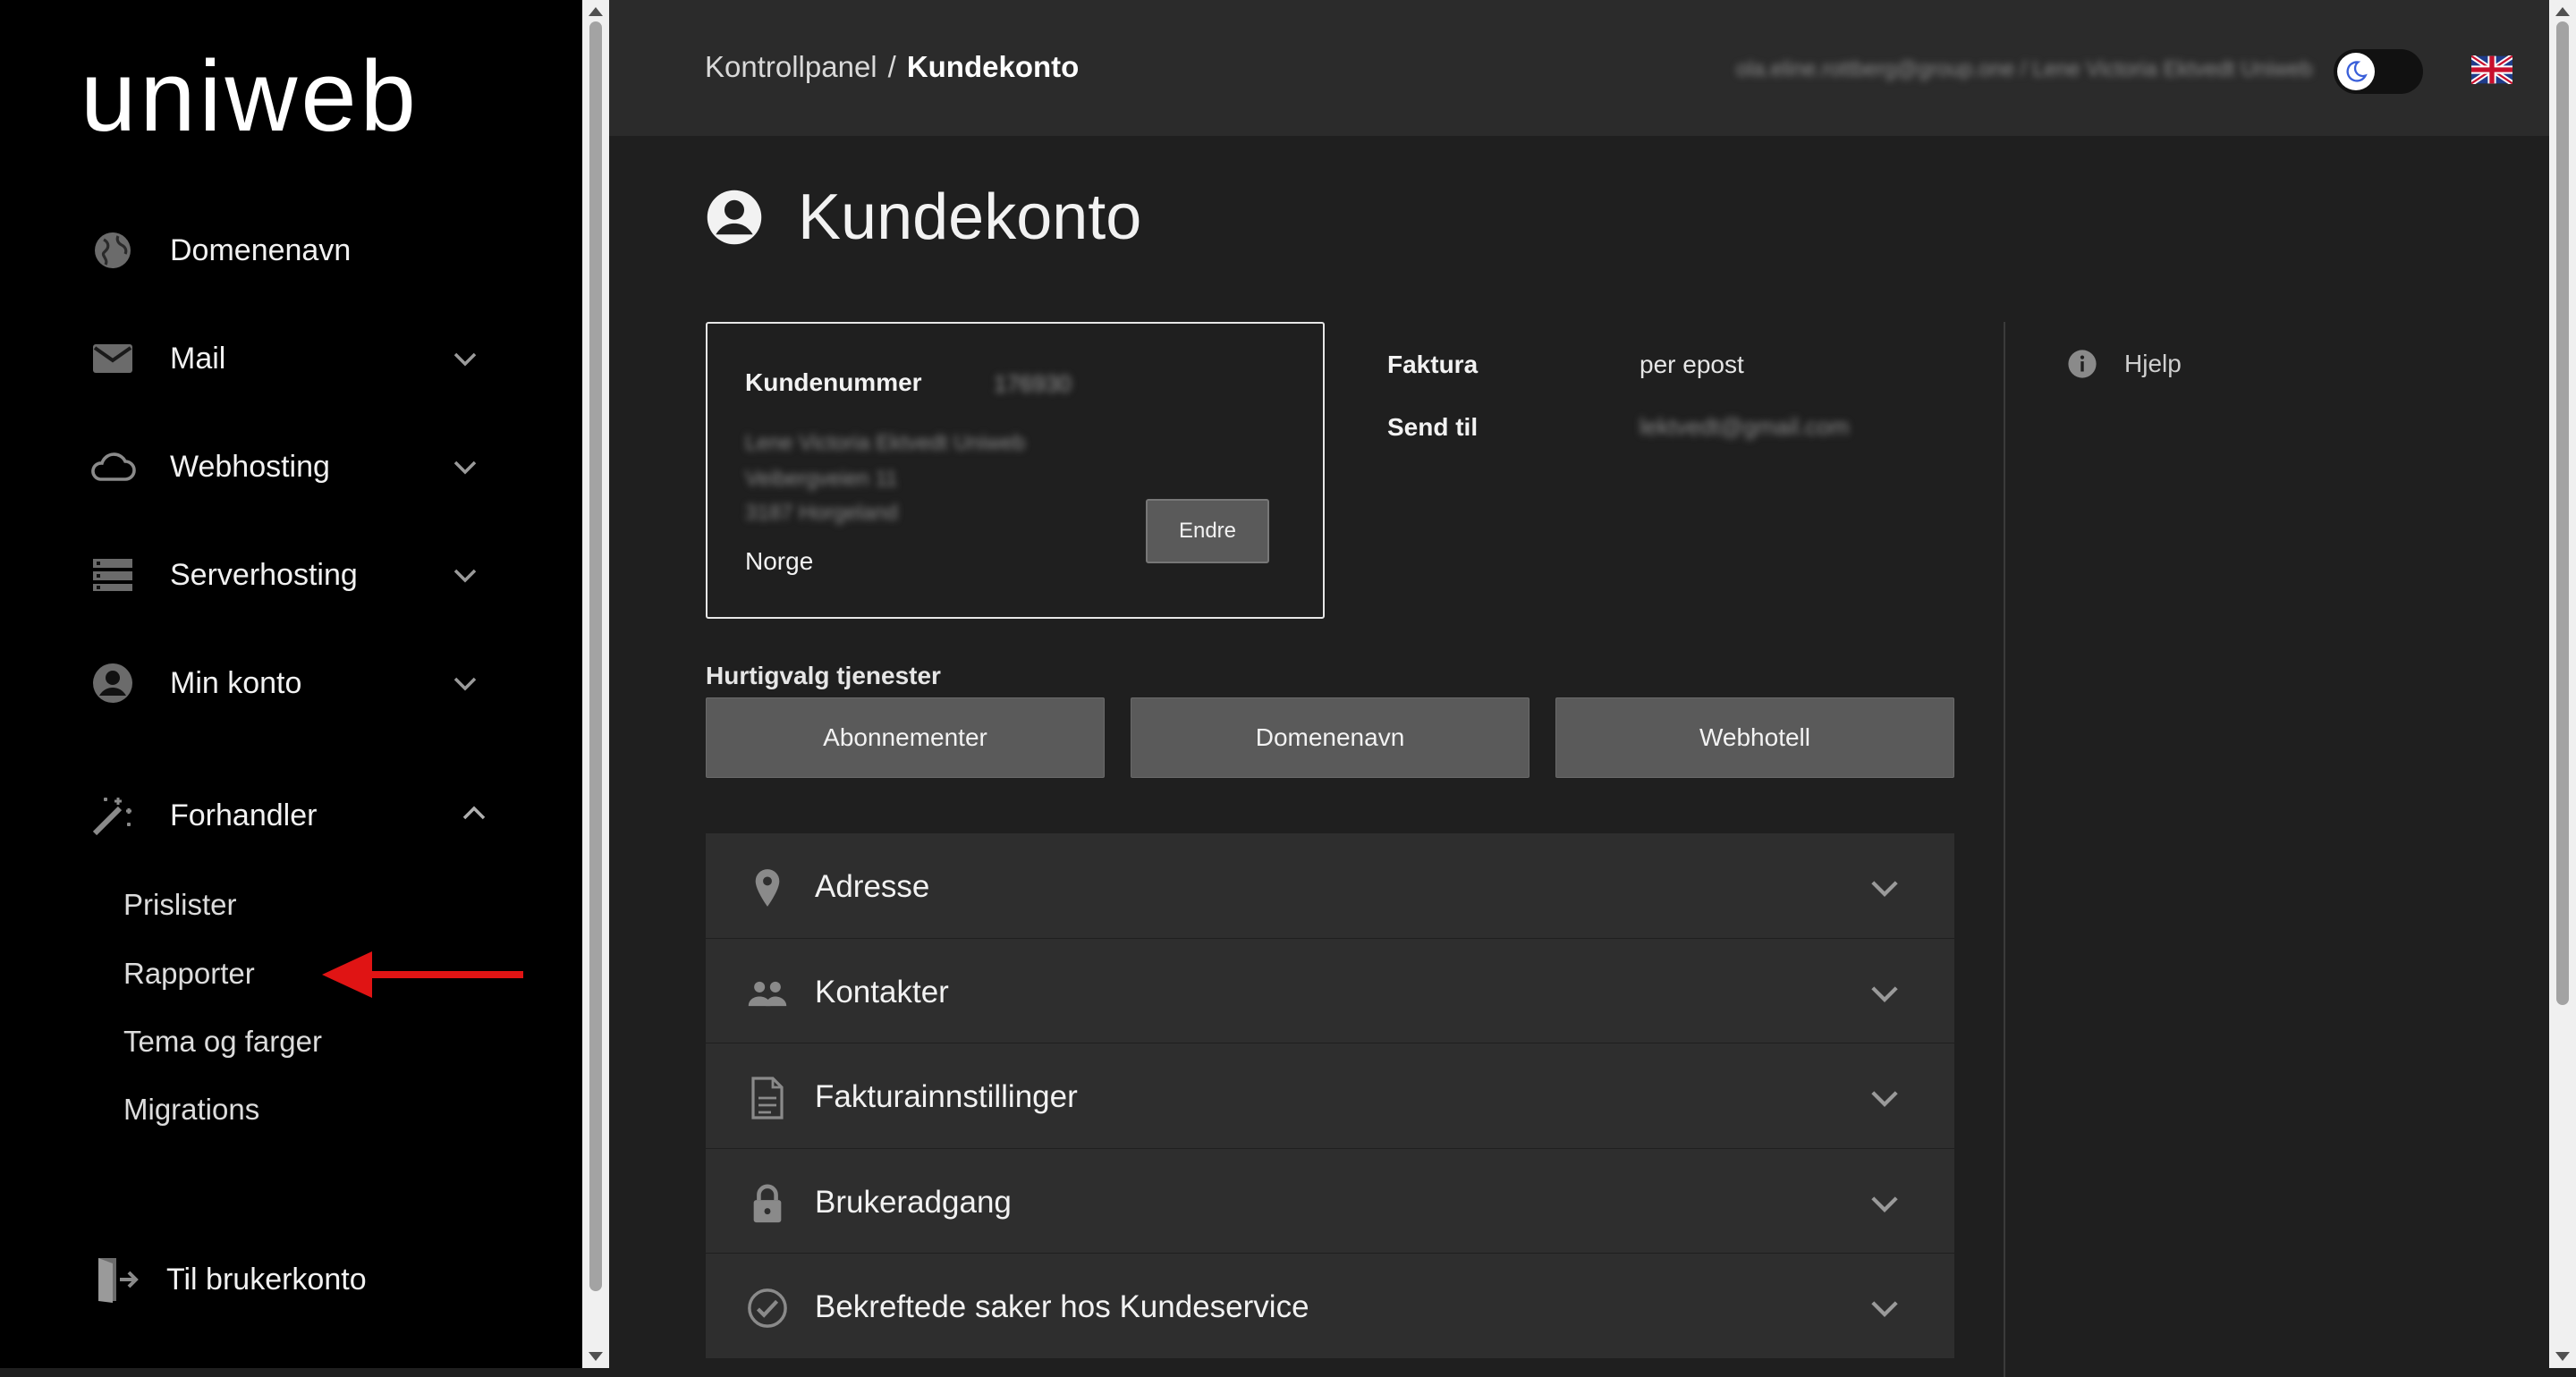 The width and height of the screenshot is (2576, 1377). I want to click on location-pin-icon, so click(767, 887).